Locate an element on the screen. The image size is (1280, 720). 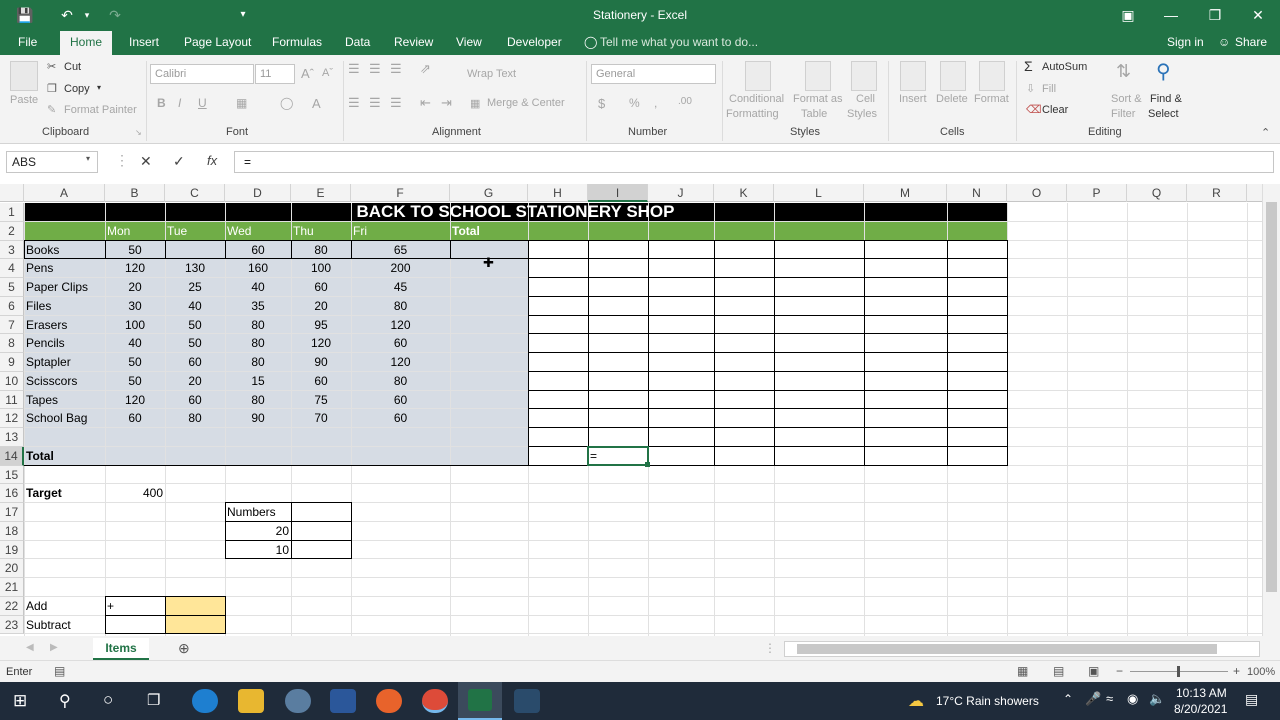
sales-value: 35 is located at coordinates (258, 306).